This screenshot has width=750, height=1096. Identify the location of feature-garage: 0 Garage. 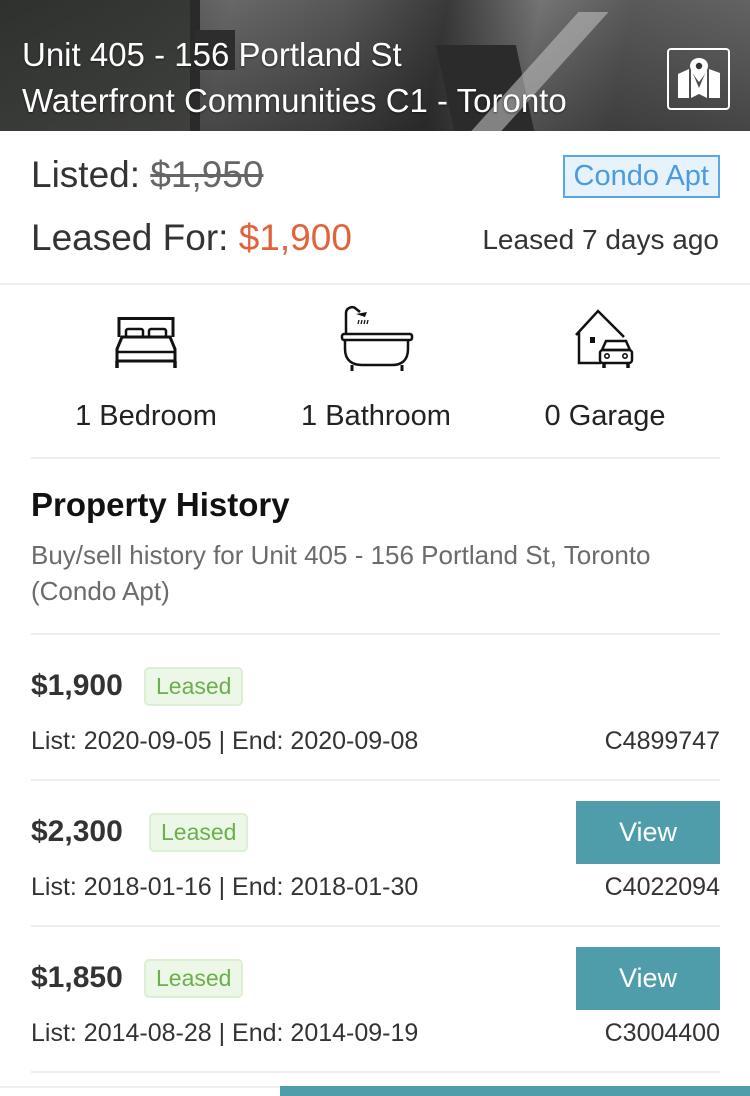
(605, 372).